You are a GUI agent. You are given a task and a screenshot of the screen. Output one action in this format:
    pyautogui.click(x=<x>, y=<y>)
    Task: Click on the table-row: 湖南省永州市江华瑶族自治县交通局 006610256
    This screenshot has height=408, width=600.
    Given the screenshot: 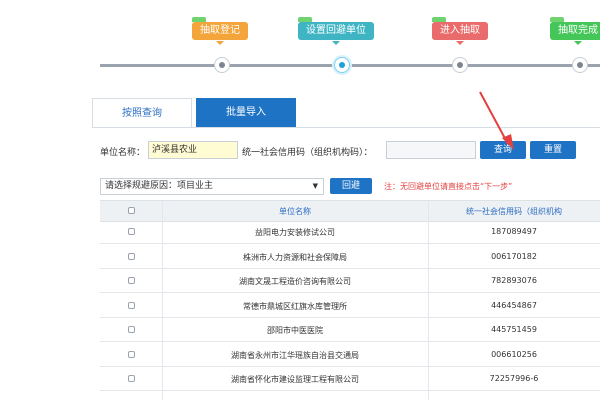 What is the action you would take?
    pyautogui.click(x=350, y=355)
    